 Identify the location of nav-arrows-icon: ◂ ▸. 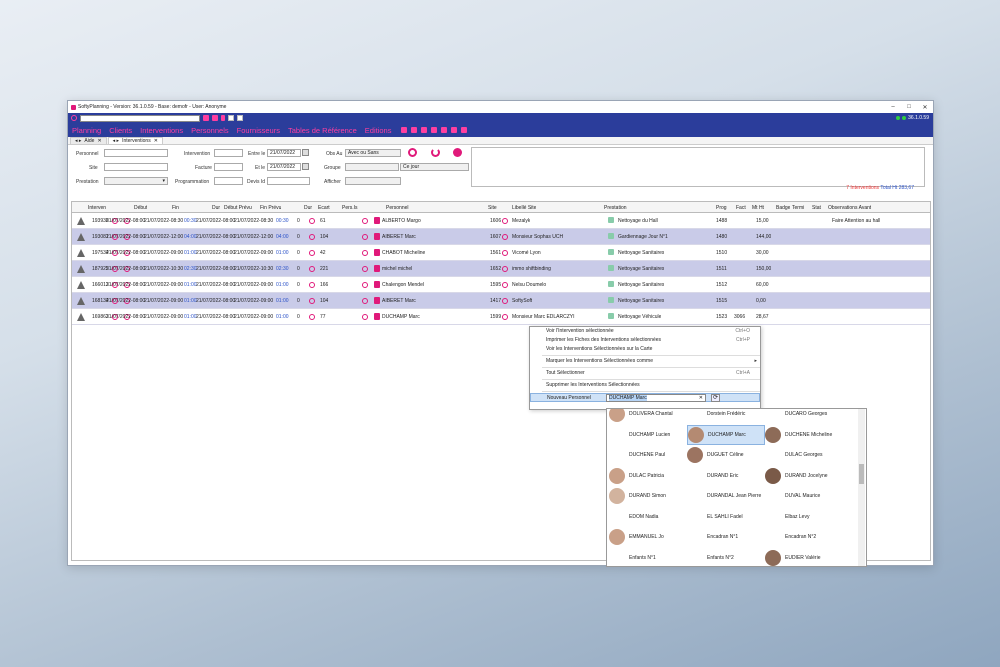
(78, 141).